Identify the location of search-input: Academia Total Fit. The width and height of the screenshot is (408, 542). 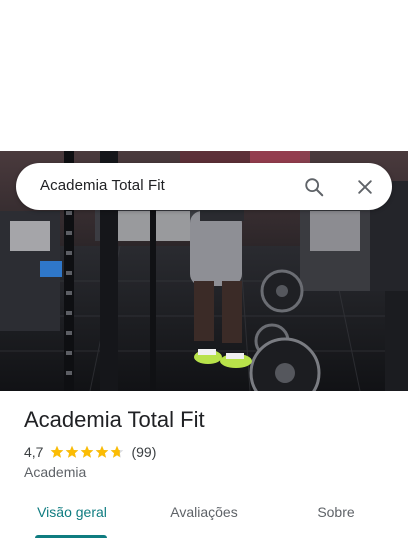
(102, 185).